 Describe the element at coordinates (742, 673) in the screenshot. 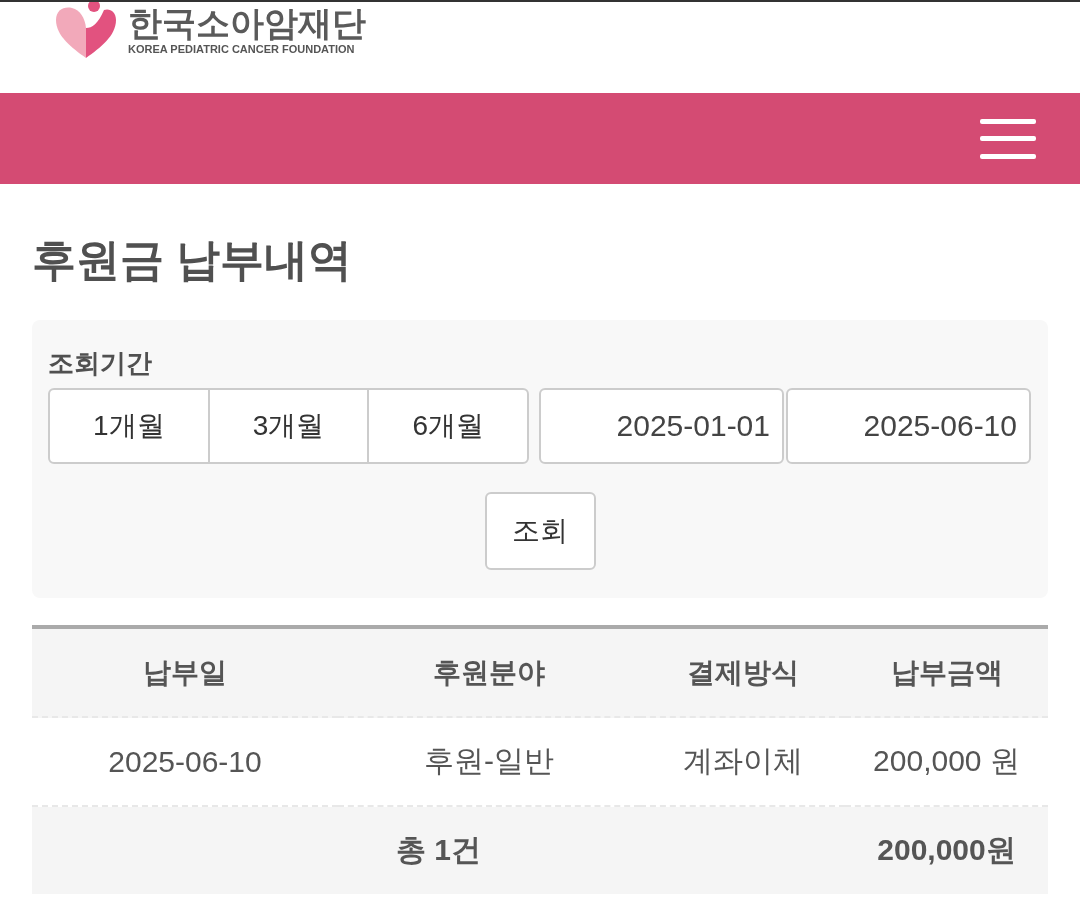

I see `column-header: 결제방식` at that location.